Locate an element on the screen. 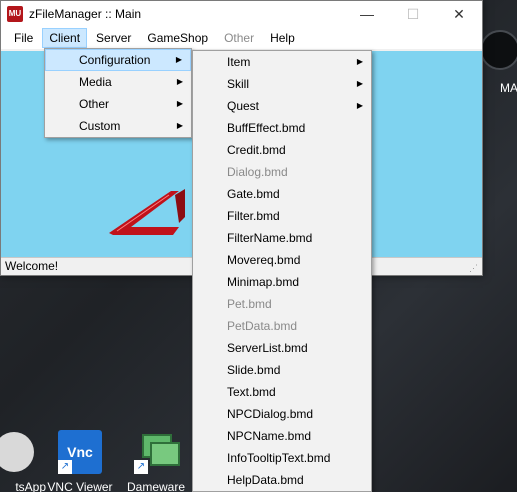 Image resolution: width=517 pixels, height=492 pixels. client-menu-dropdown: Configuration ▶ Media ▶ Other ▶ Custom ▶ is located at coordinates (118, 93).